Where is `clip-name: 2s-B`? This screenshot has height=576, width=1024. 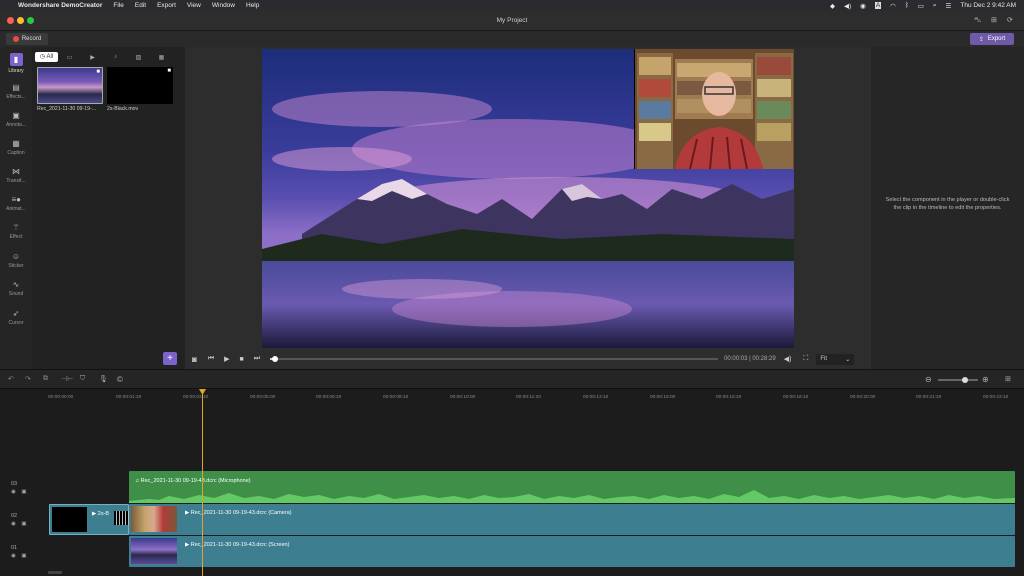 clip-name: 2s-B is located at coordinates (103, 514).